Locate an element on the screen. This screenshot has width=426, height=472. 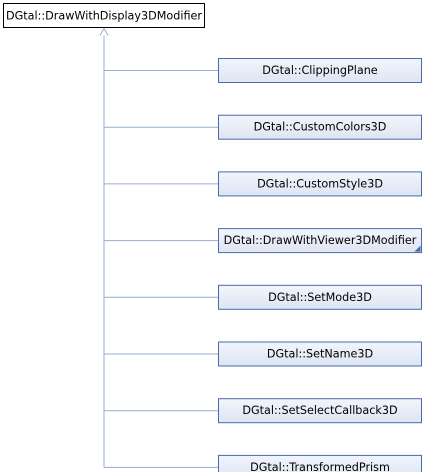
derived-class-node: DGtal::SetMode3D is located at coordinates (320, 297).